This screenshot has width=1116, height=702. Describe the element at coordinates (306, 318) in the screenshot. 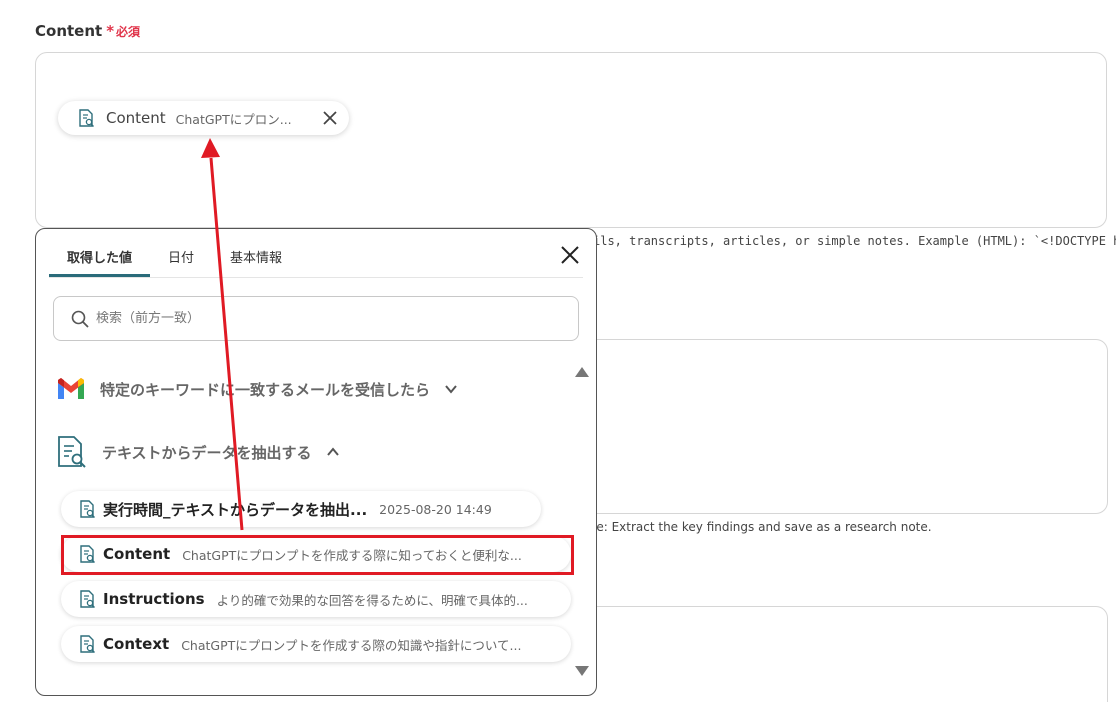

I see `search-input` at that location.